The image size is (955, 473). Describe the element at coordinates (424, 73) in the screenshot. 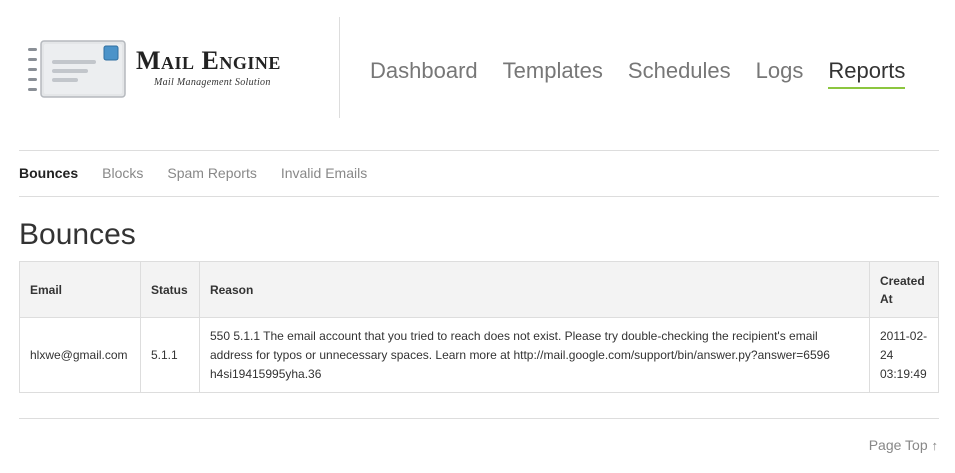

I see `nav-dashboard: Dashboard` at that location.